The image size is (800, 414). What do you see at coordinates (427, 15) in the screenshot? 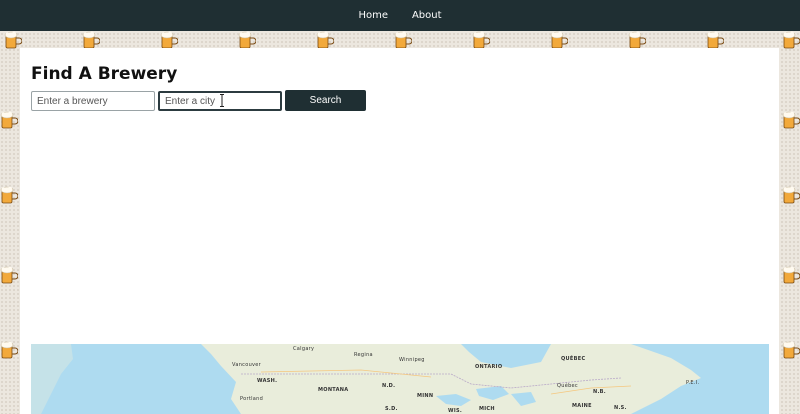
I see `nav-about-link: About` at bounding box center [427, 15].